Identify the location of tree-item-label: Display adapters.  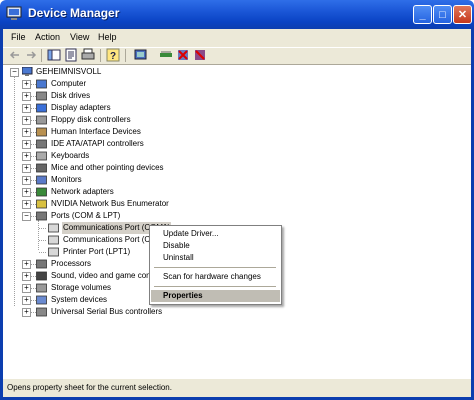
(81, 107).